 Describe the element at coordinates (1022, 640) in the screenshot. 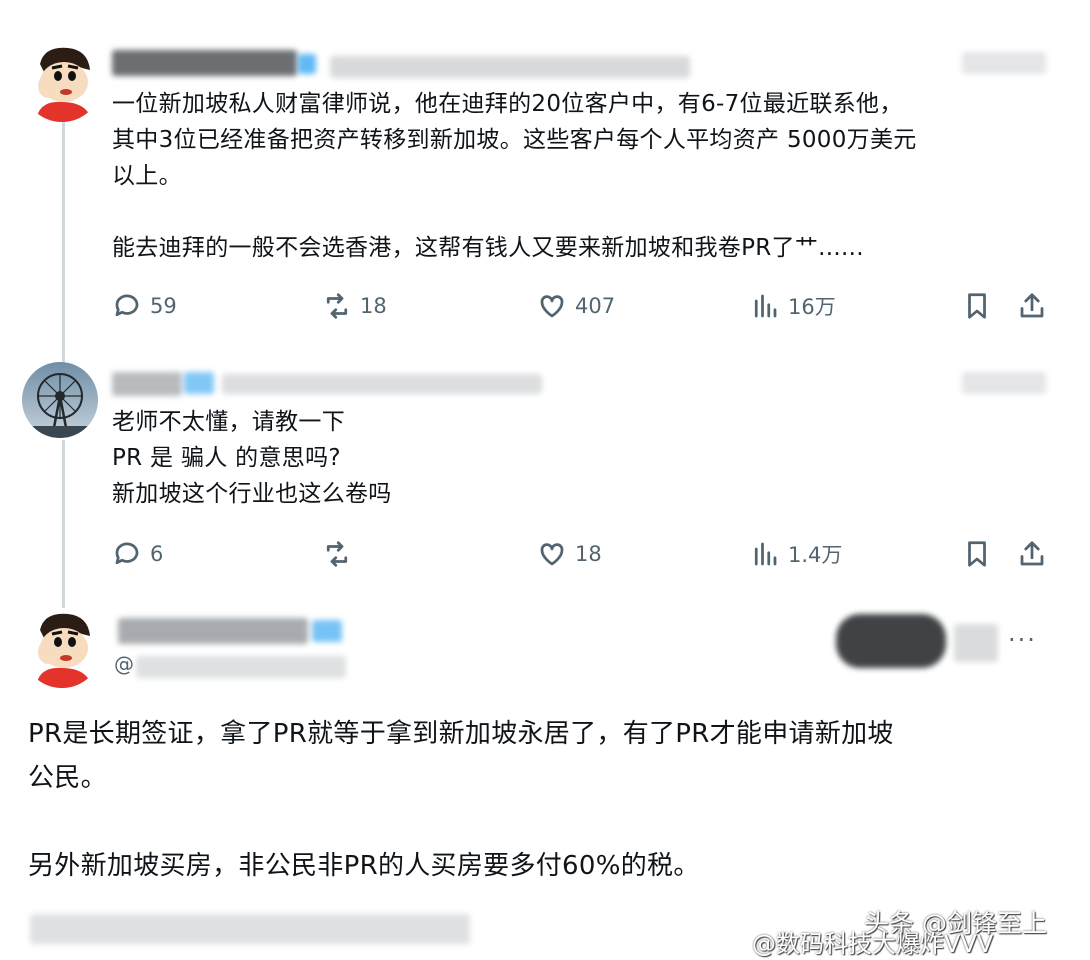

I see `more-icon: ···` at that location.